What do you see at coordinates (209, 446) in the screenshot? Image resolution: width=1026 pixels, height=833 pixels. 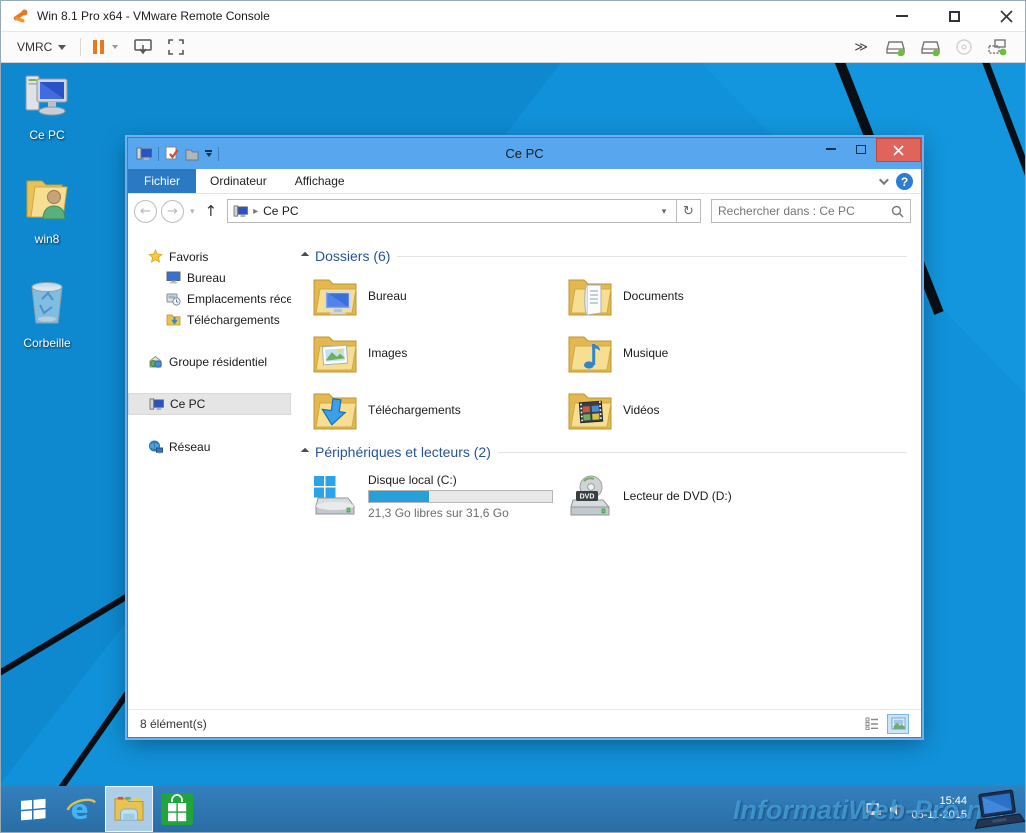 I see `sidebar-item-reseau: Réseau` at bounding box center [209, 446].